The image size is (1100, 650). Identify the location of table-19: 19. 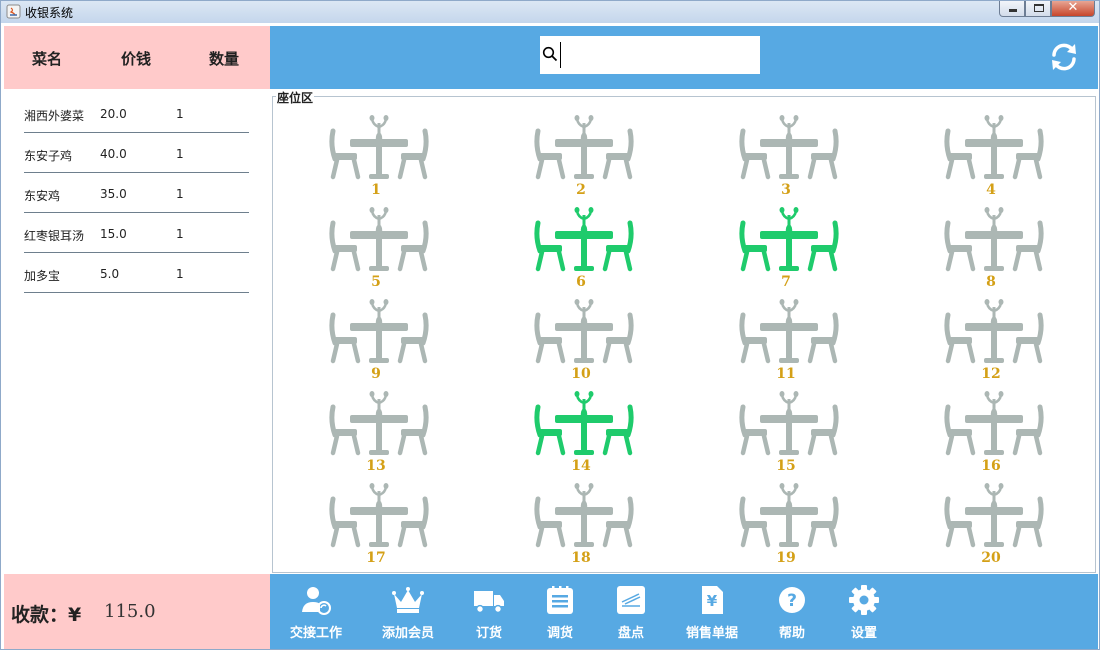
(786, 518).